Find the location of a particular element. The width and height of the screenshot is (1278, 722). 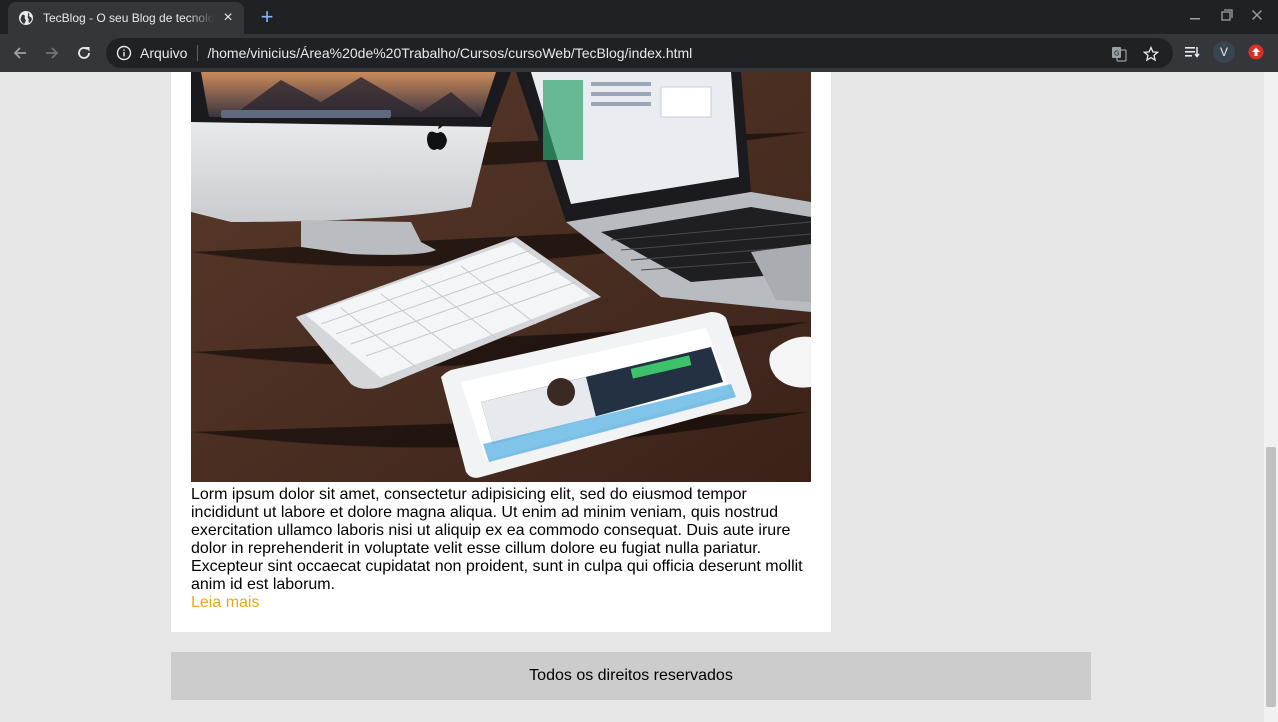

info-icon is located at coordinates (124, 53).